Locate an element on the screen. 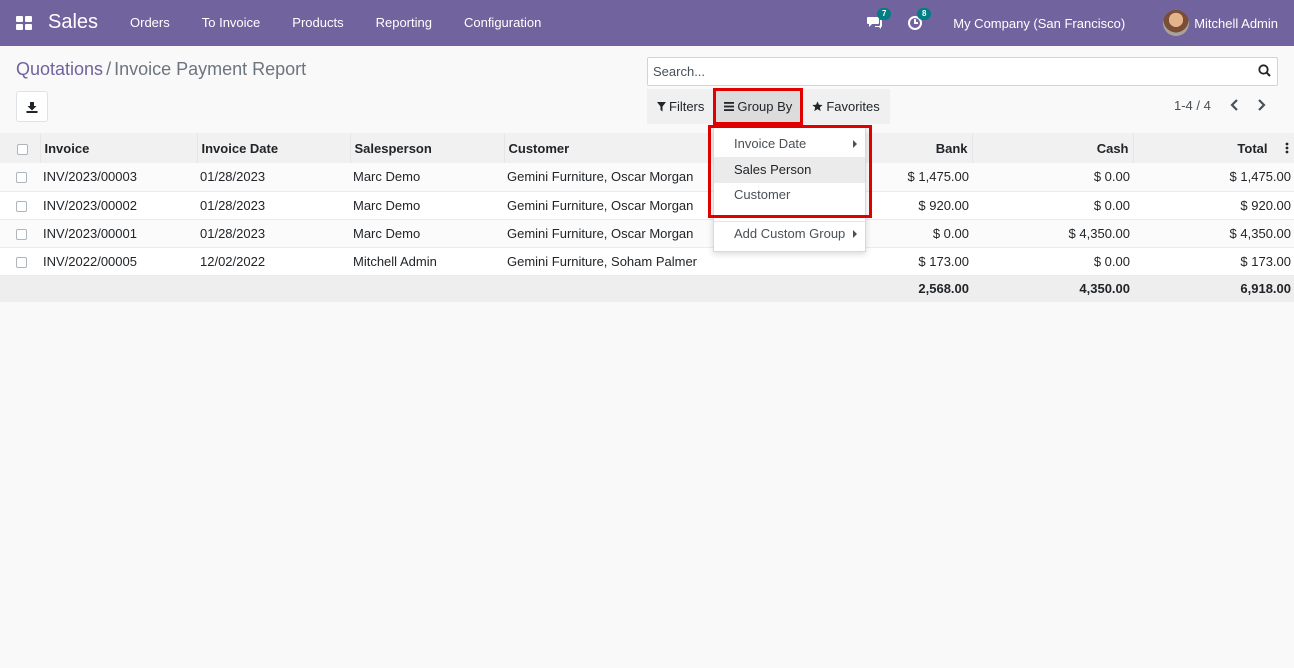 The width and height of the screenshot is (1294, 668). page-title: Invoice Payment Report is located at coordinates (210, 69).